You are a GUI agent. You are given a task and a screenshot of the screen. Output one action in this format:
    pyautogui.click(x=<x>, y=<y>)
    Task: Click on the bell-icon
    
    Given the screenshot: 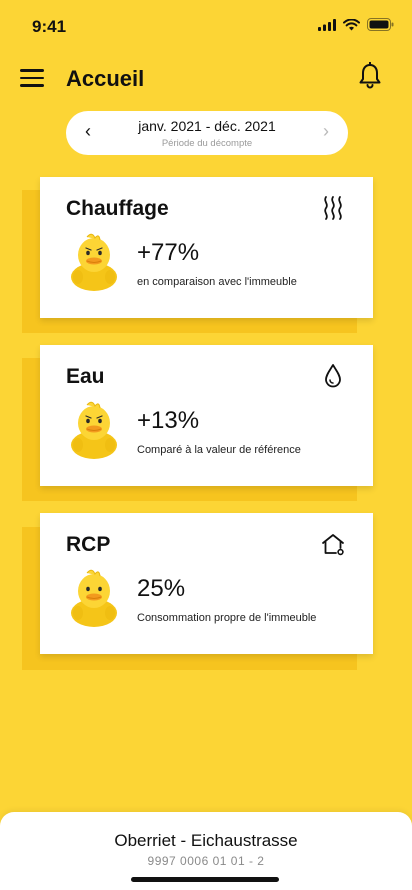 What is the action you would take?
    pyautogui.click(x=370, y=75)
    